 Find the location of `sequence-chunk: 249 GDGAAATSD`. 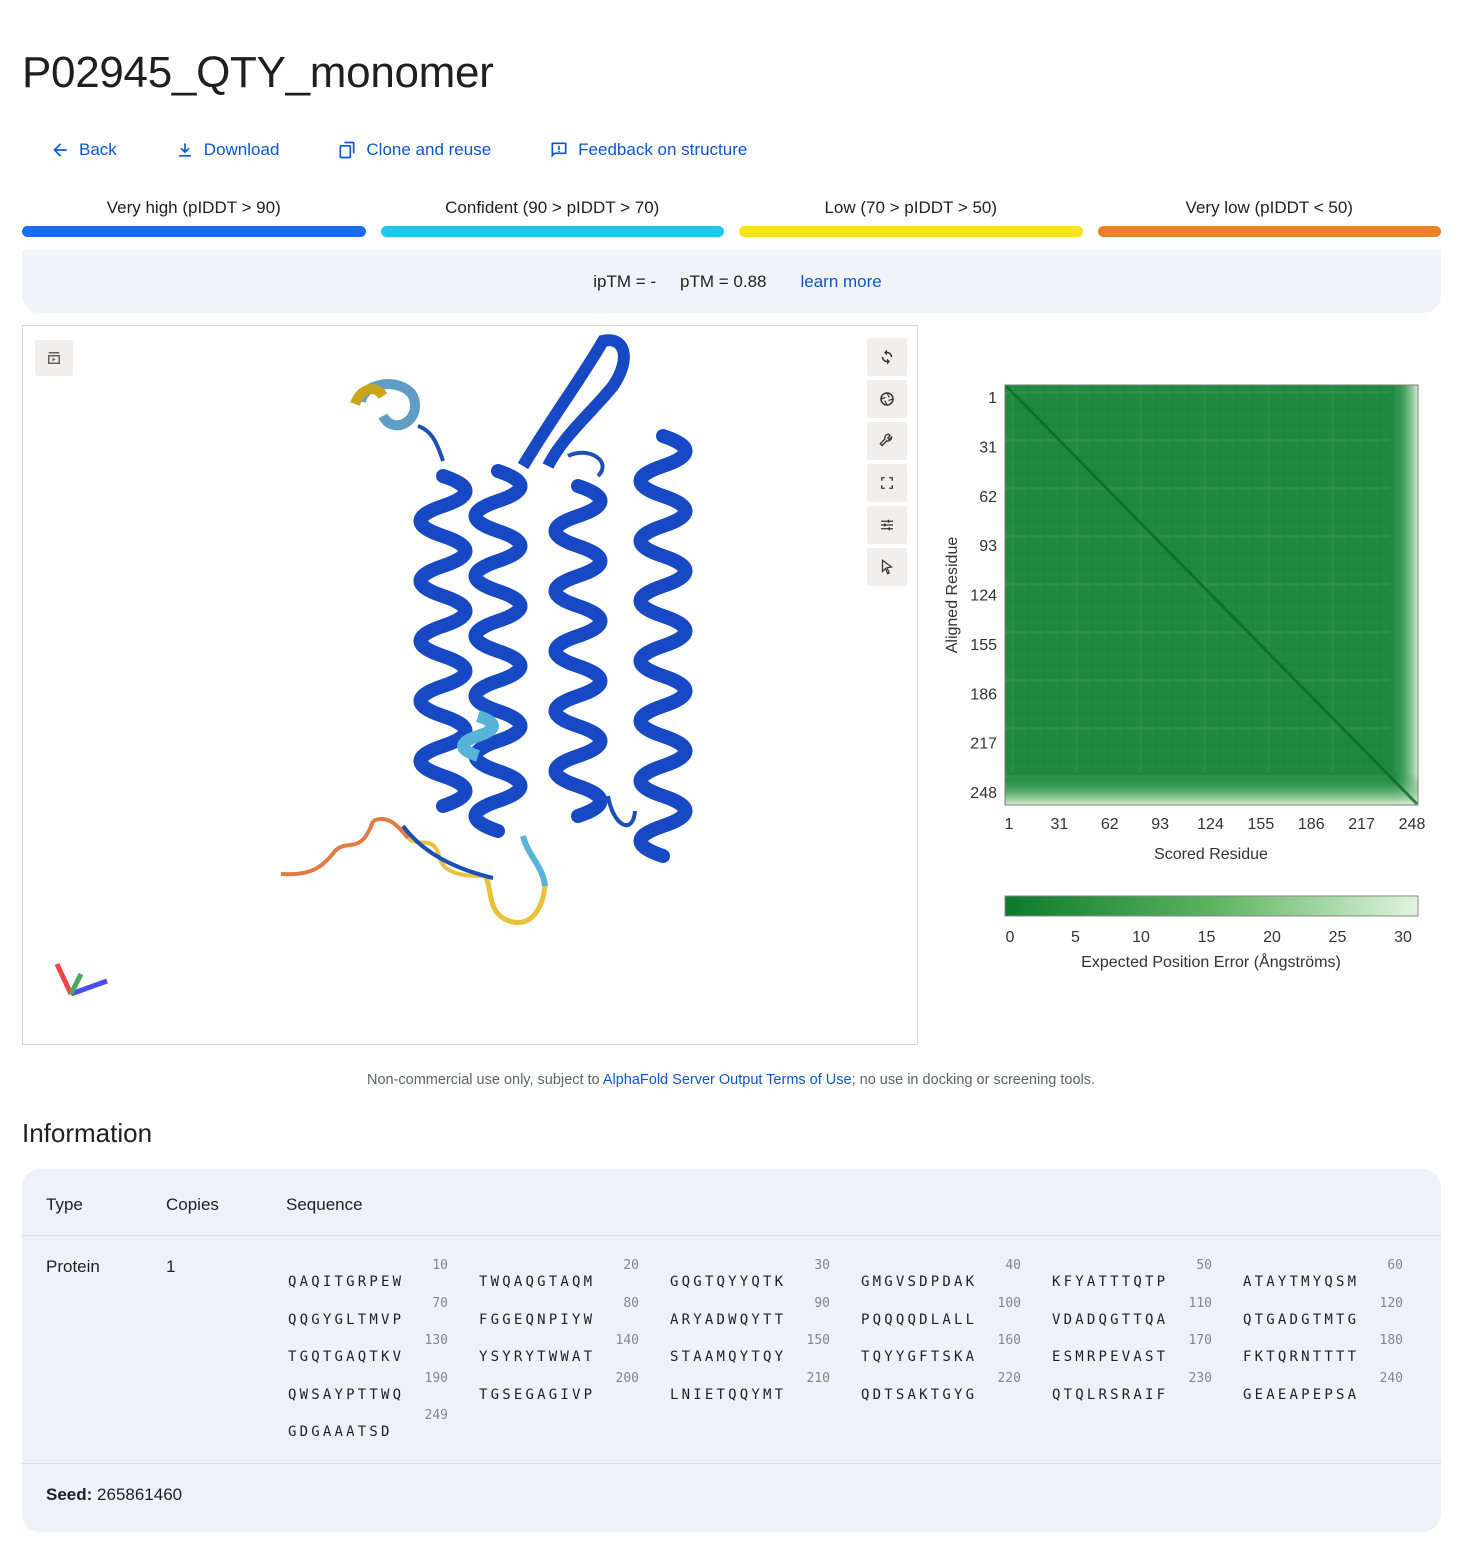

sequence-chunk: 249 GDGAAATSD is located at coordinates (368, 1425).